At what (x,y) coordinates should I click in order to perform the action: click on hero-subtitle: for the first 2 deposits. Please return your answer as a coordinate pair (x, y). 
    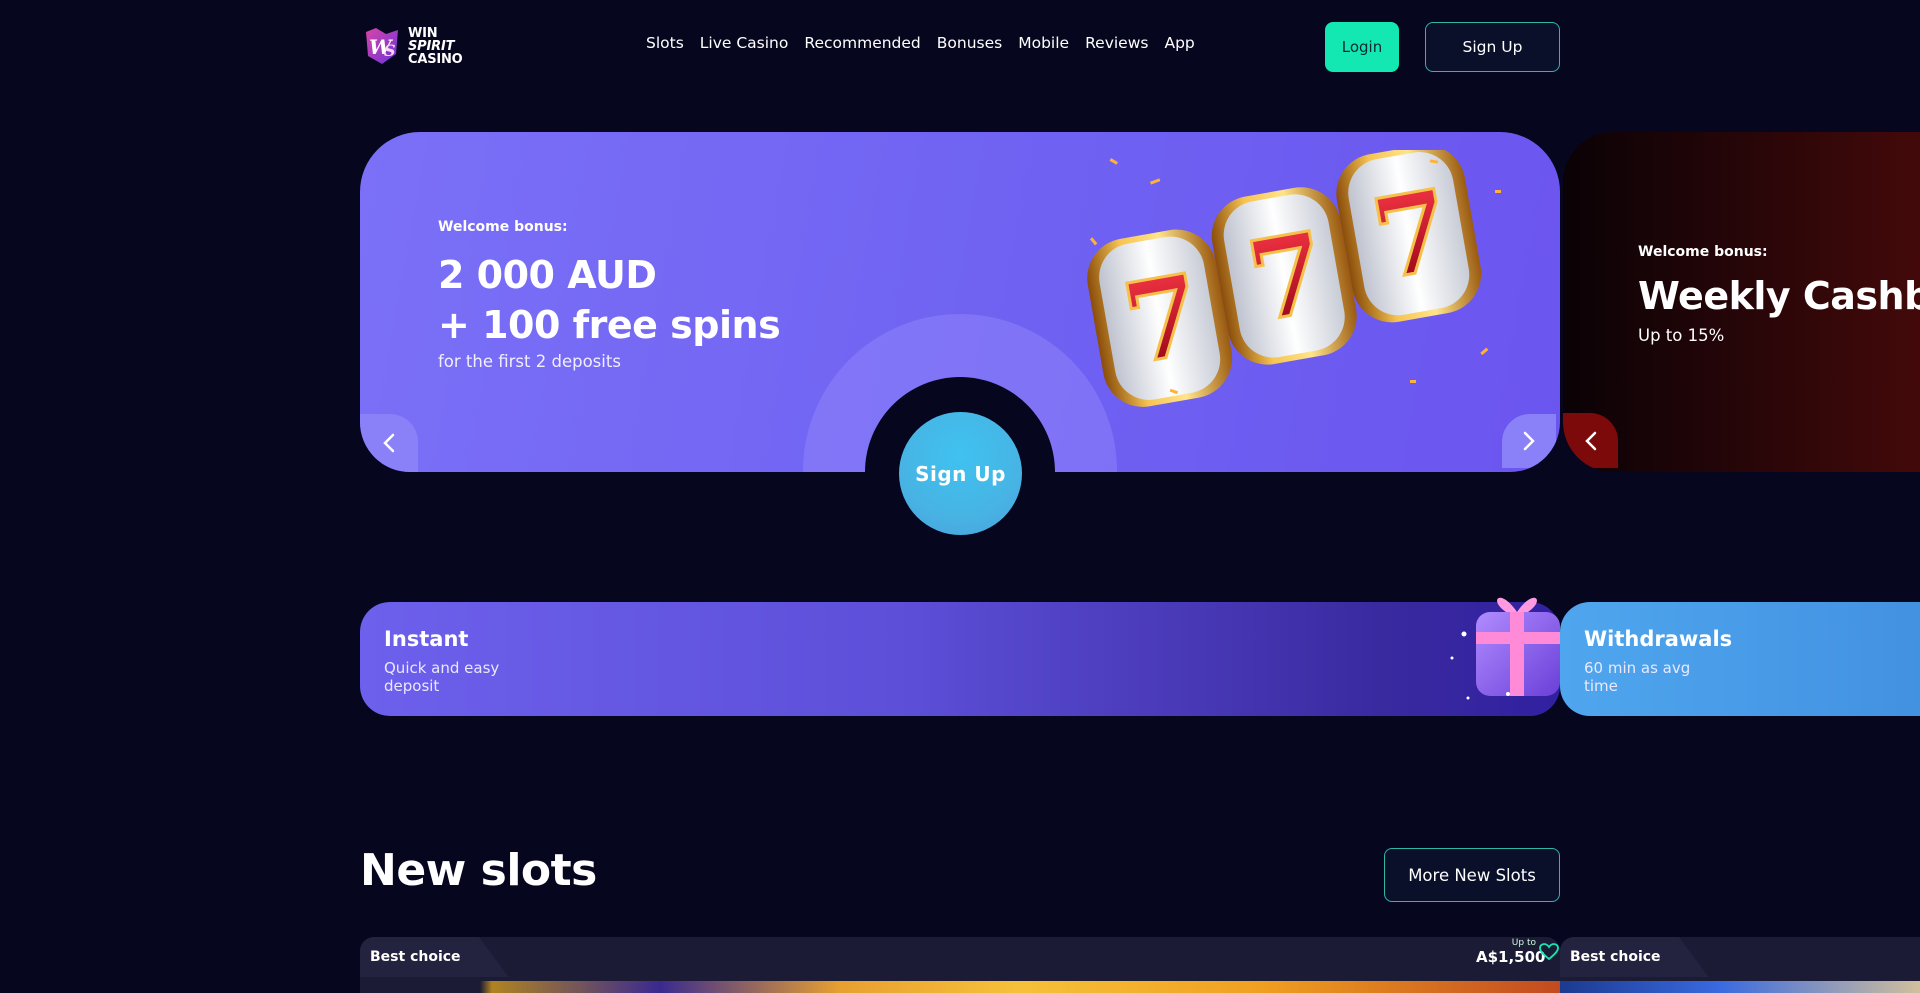
    Looking at the image, I should click on (529, 361).